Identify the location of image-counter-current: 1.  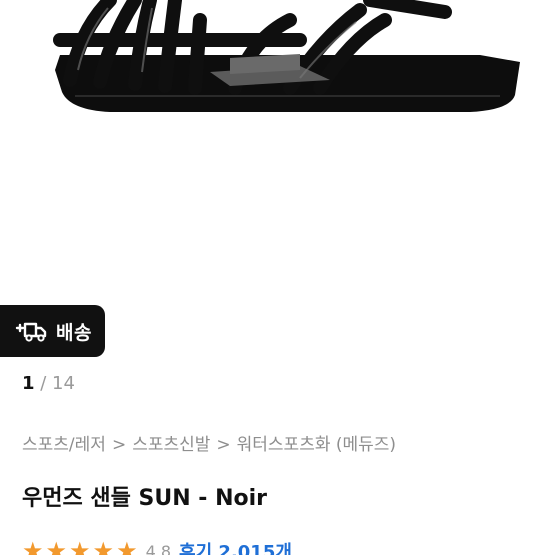
(28, 383).